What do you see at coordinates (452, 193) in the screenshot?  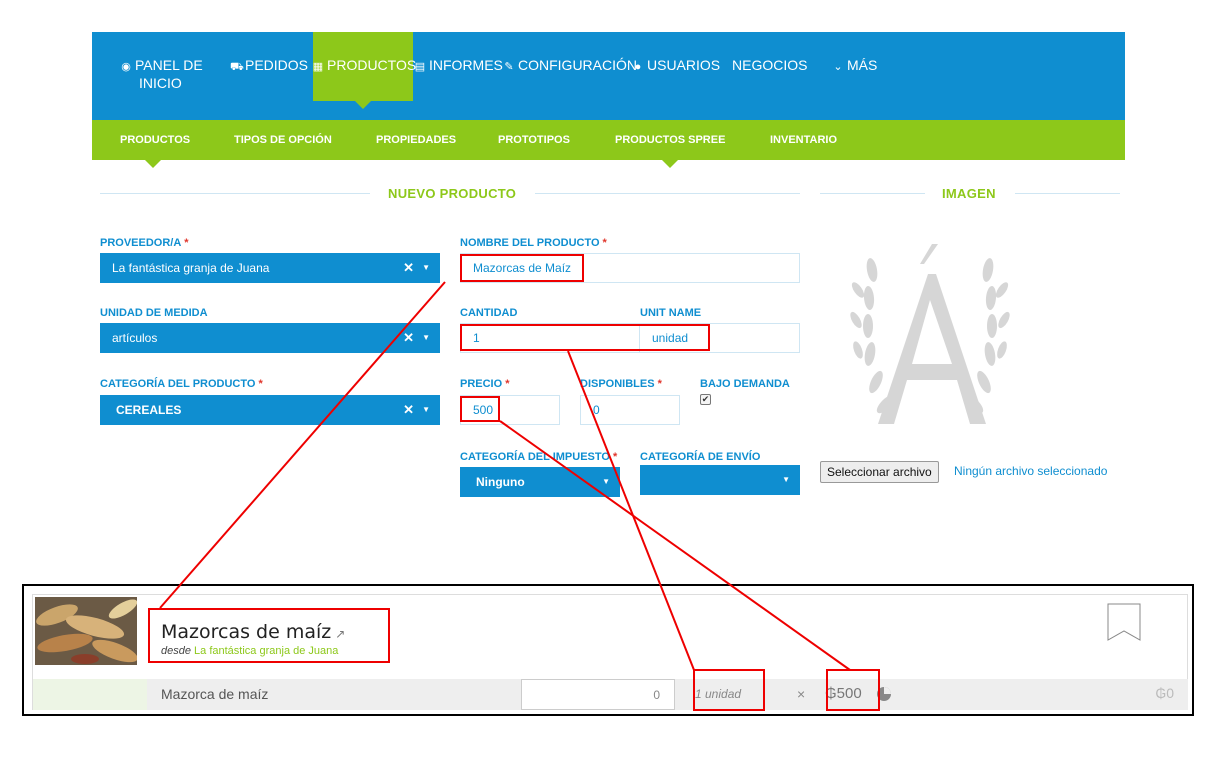 I see `section-title-new-product: NUEVO PRODUCTO` at bounding box center [452, 193].